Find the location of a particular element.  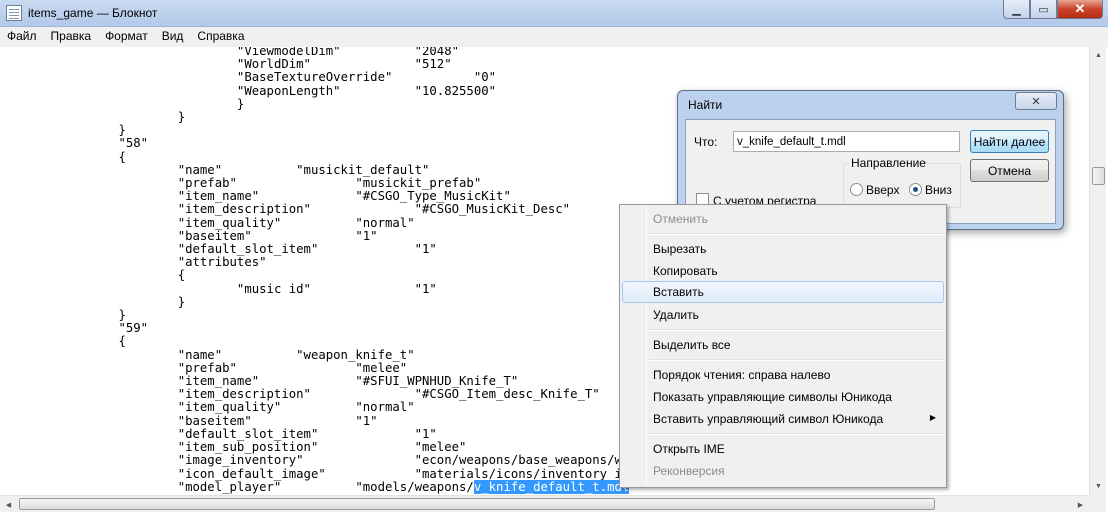

window-title: items_game — Блокнот is located at coordinates (93, 13).